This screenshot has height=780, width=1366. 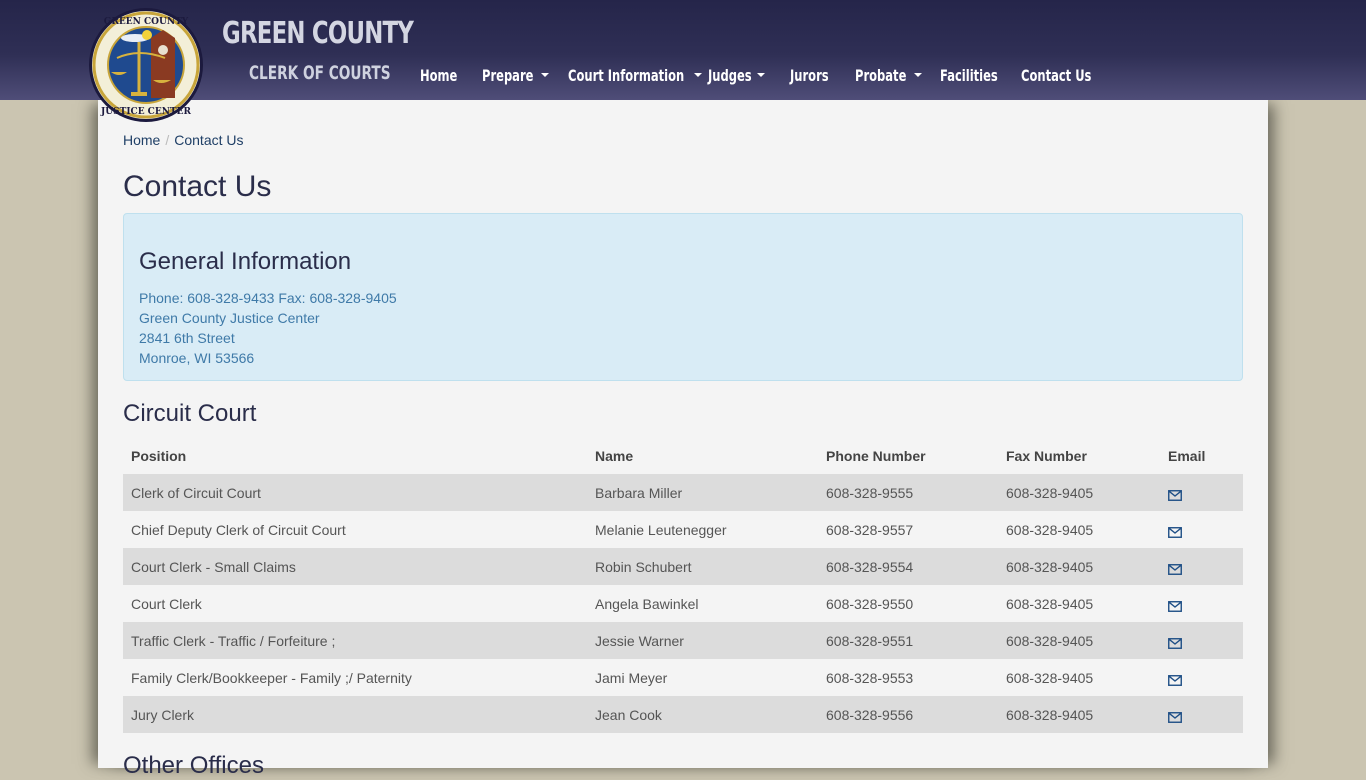 What do you see at coordinates (702, 492) in the screenshot?
I see `cell-name: Barbara Miller` at bounding box center [702, 492].